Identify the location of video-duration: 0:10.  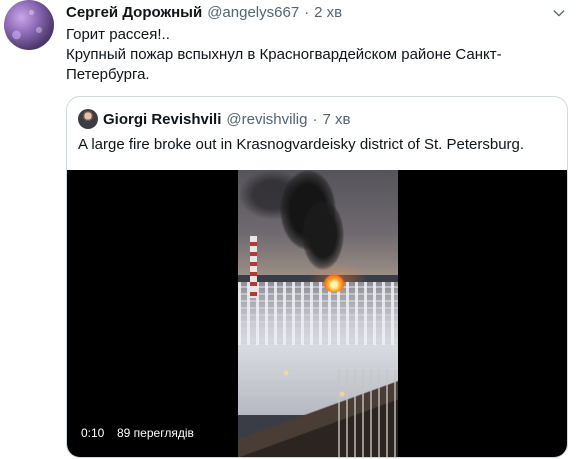
(93, 433).